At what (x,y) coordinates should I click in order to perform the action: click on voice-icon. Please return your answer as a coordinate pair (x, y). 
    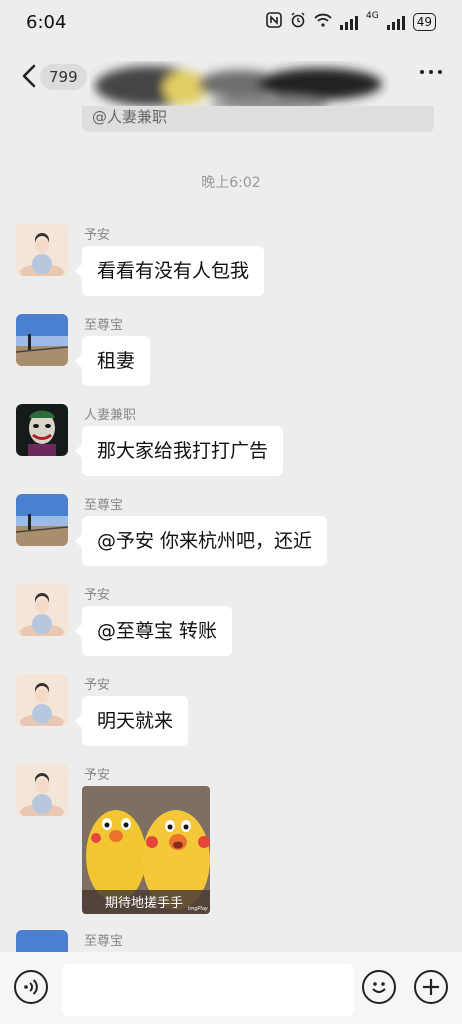
    Looking at the image, I should click on (31, 987).